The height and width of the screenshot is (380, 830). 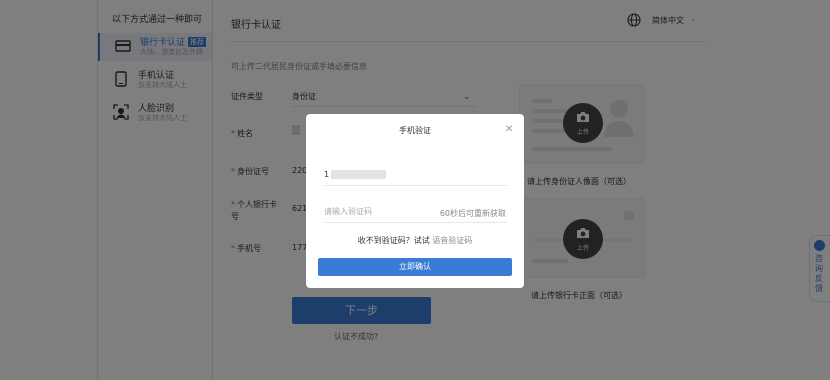 What do you see at coordinates (415, 267) in the screenshot?
I see `confirm-button: 立即确认` at bounding box center [415, 267].